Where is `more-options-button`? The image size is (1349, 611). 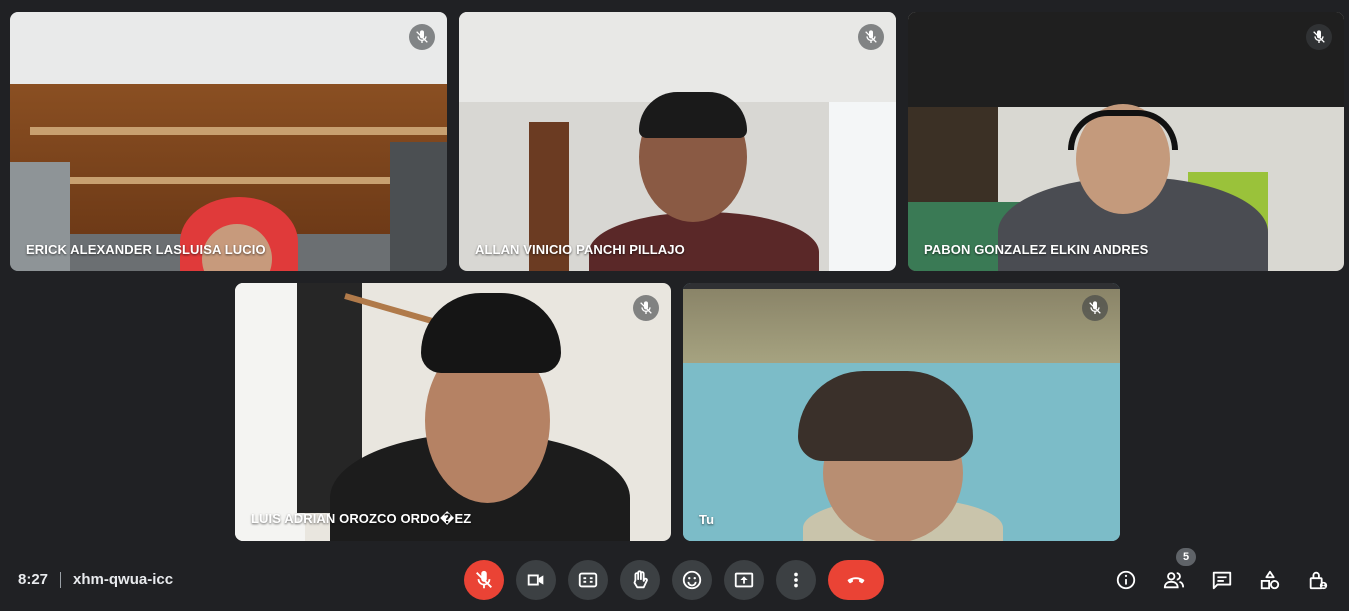 more-options-button is located at coordinates (796, 580).